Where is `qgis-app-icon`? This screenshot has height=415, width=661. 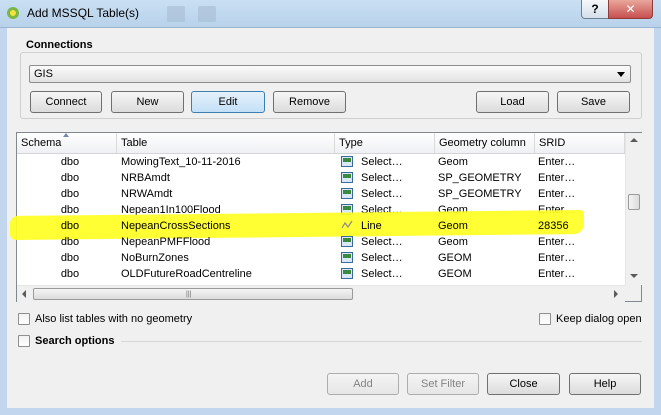 qgis-app-icon is located at coordinates (13, 13).